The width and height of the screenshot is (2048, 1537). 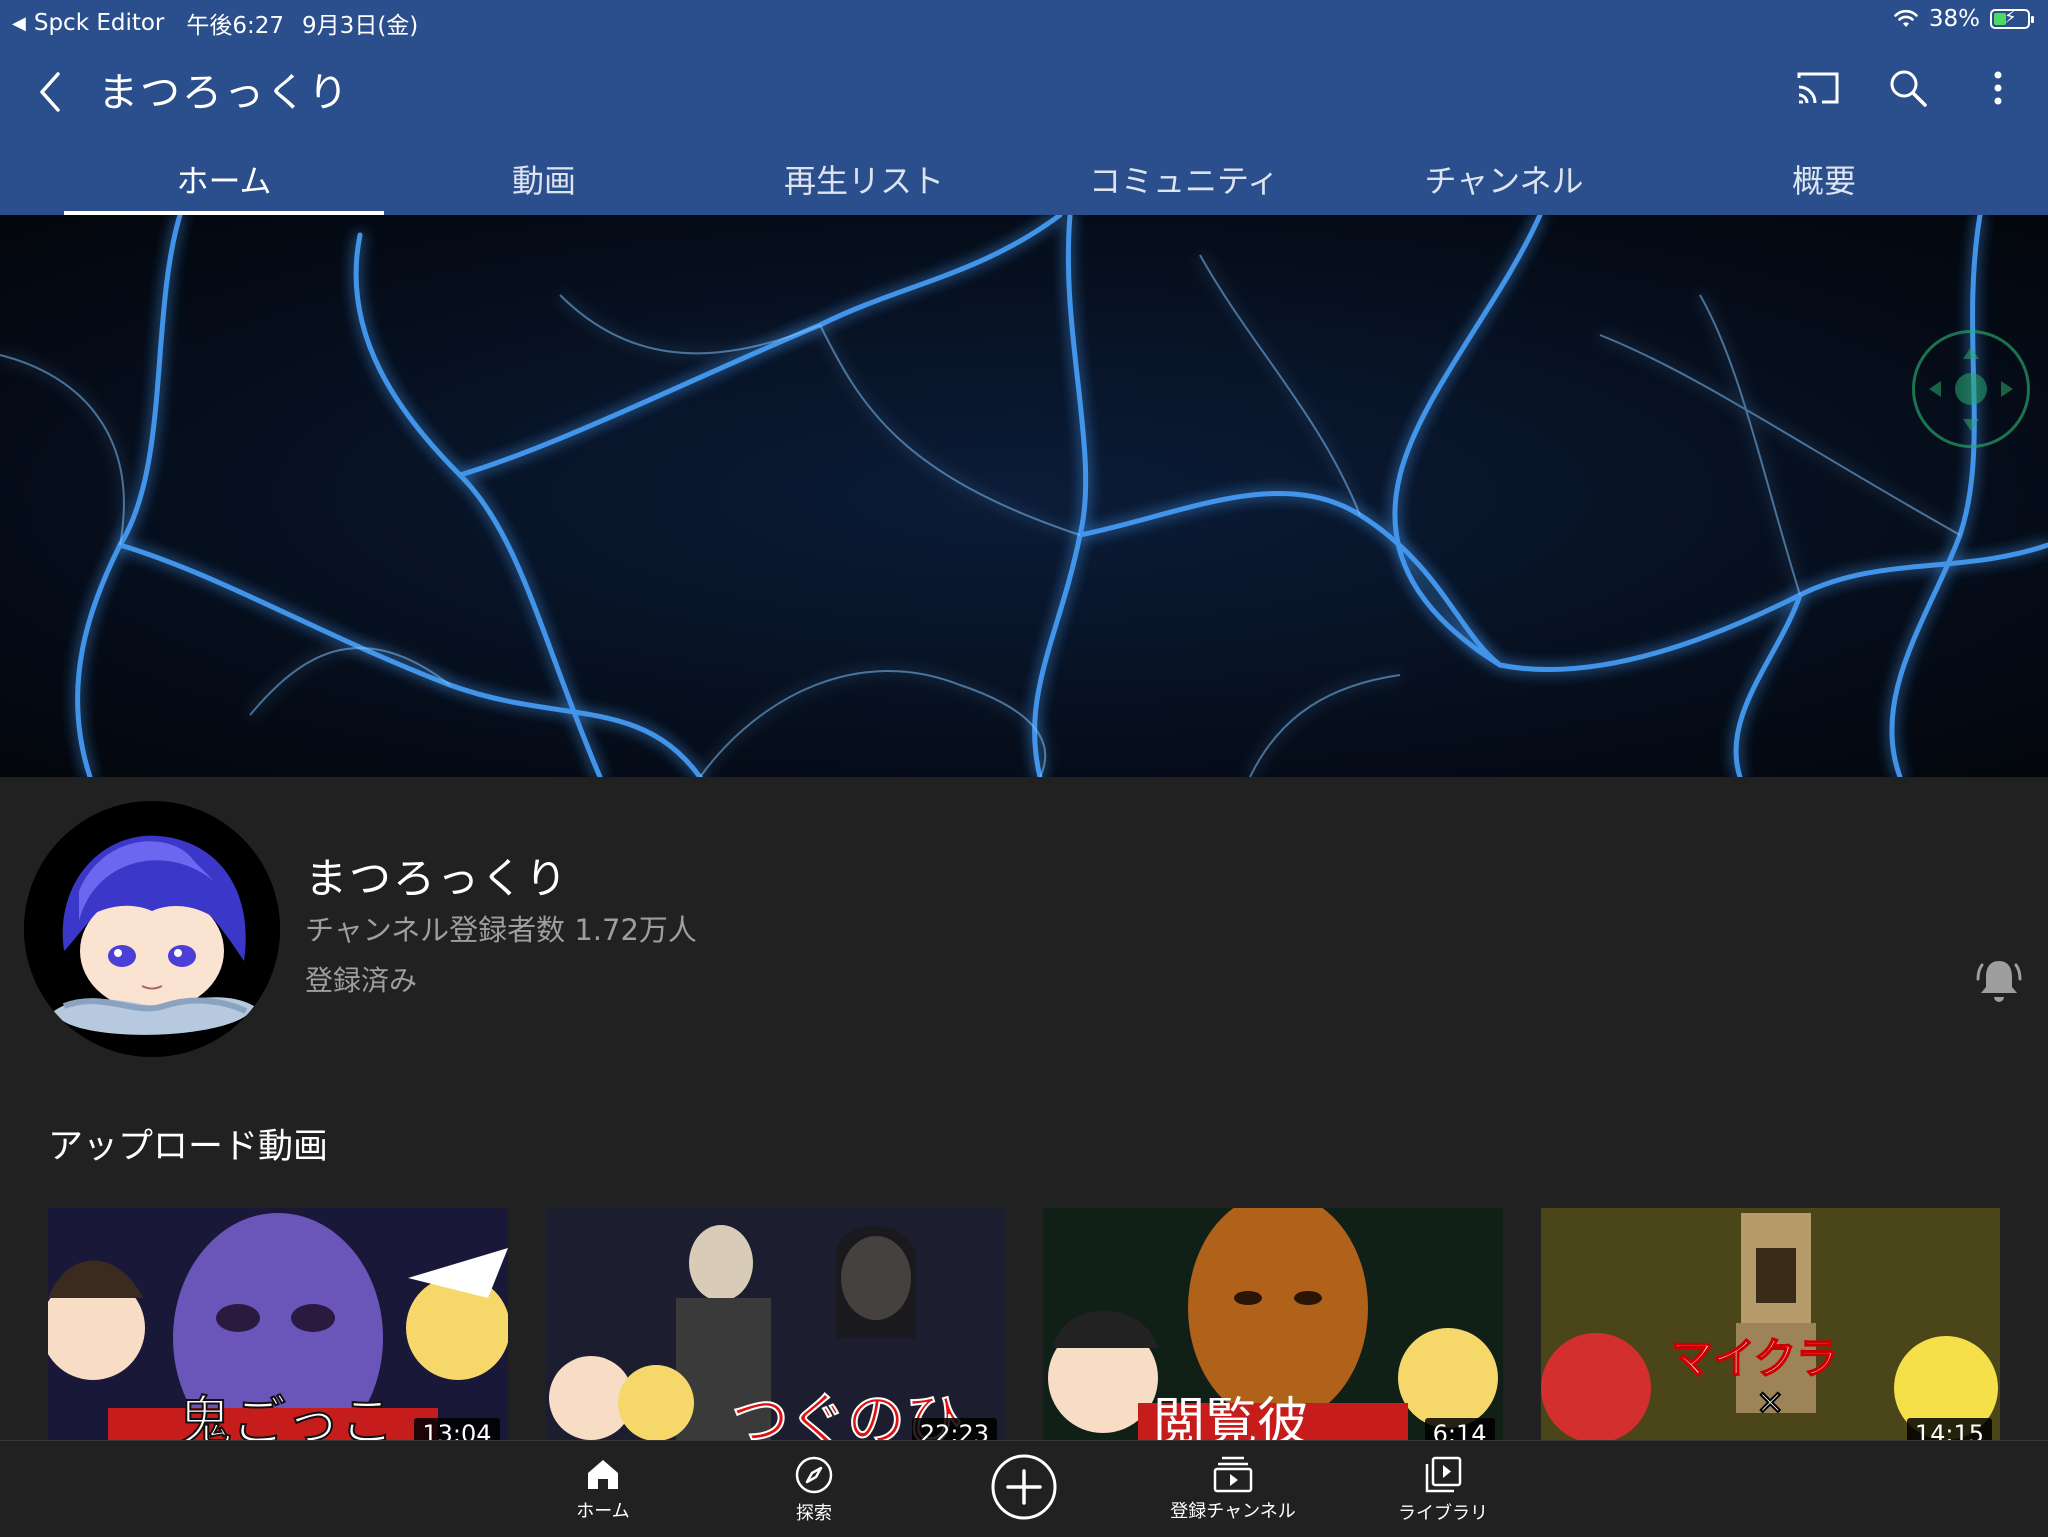 What do you see at coordinates (603, 1474) in the screenshot?
I see `home-icon` at bounding box center [603, 1474].